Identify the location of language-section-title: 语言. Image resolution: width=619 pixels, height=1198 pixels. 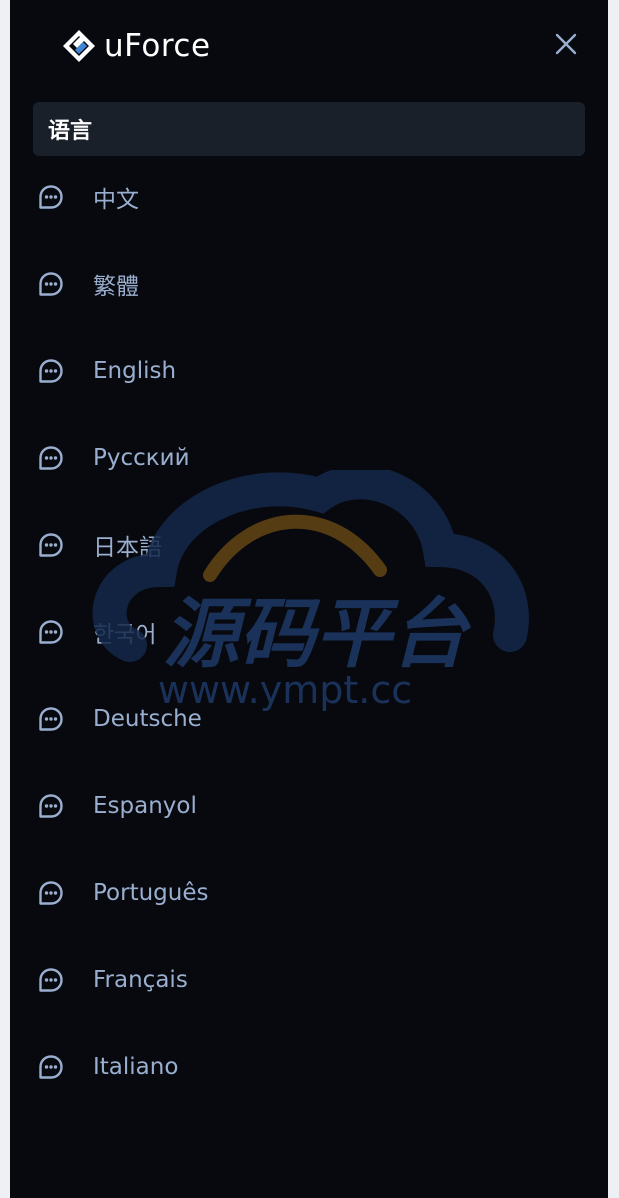
(309, 129).